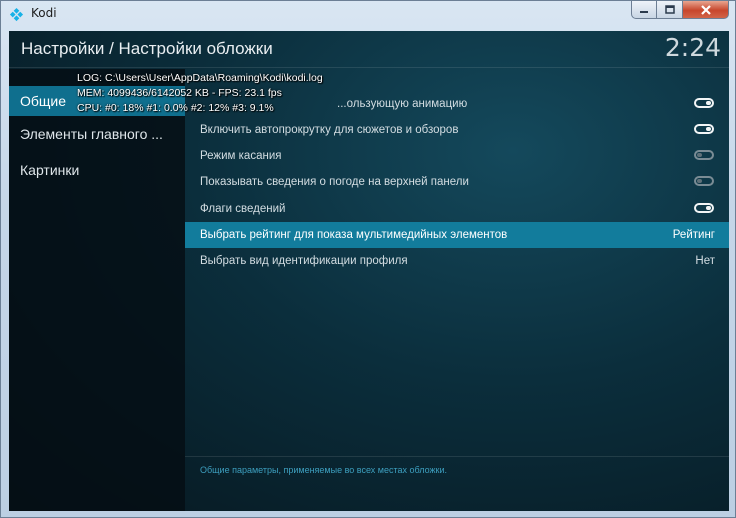 The width and height of the screenshot is (736, 518). I want to click on setting-row-touch-mode: Режим касания, so click(457, 156).